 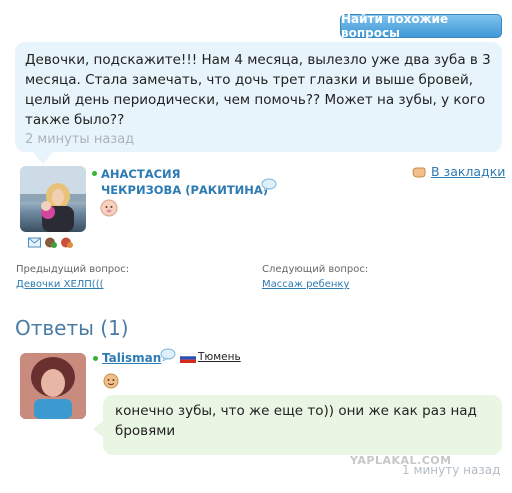 What do you see at coordinates (95, 358) in the screenshot?
I see `answer-online-dot` at bounding box center [95, 358].